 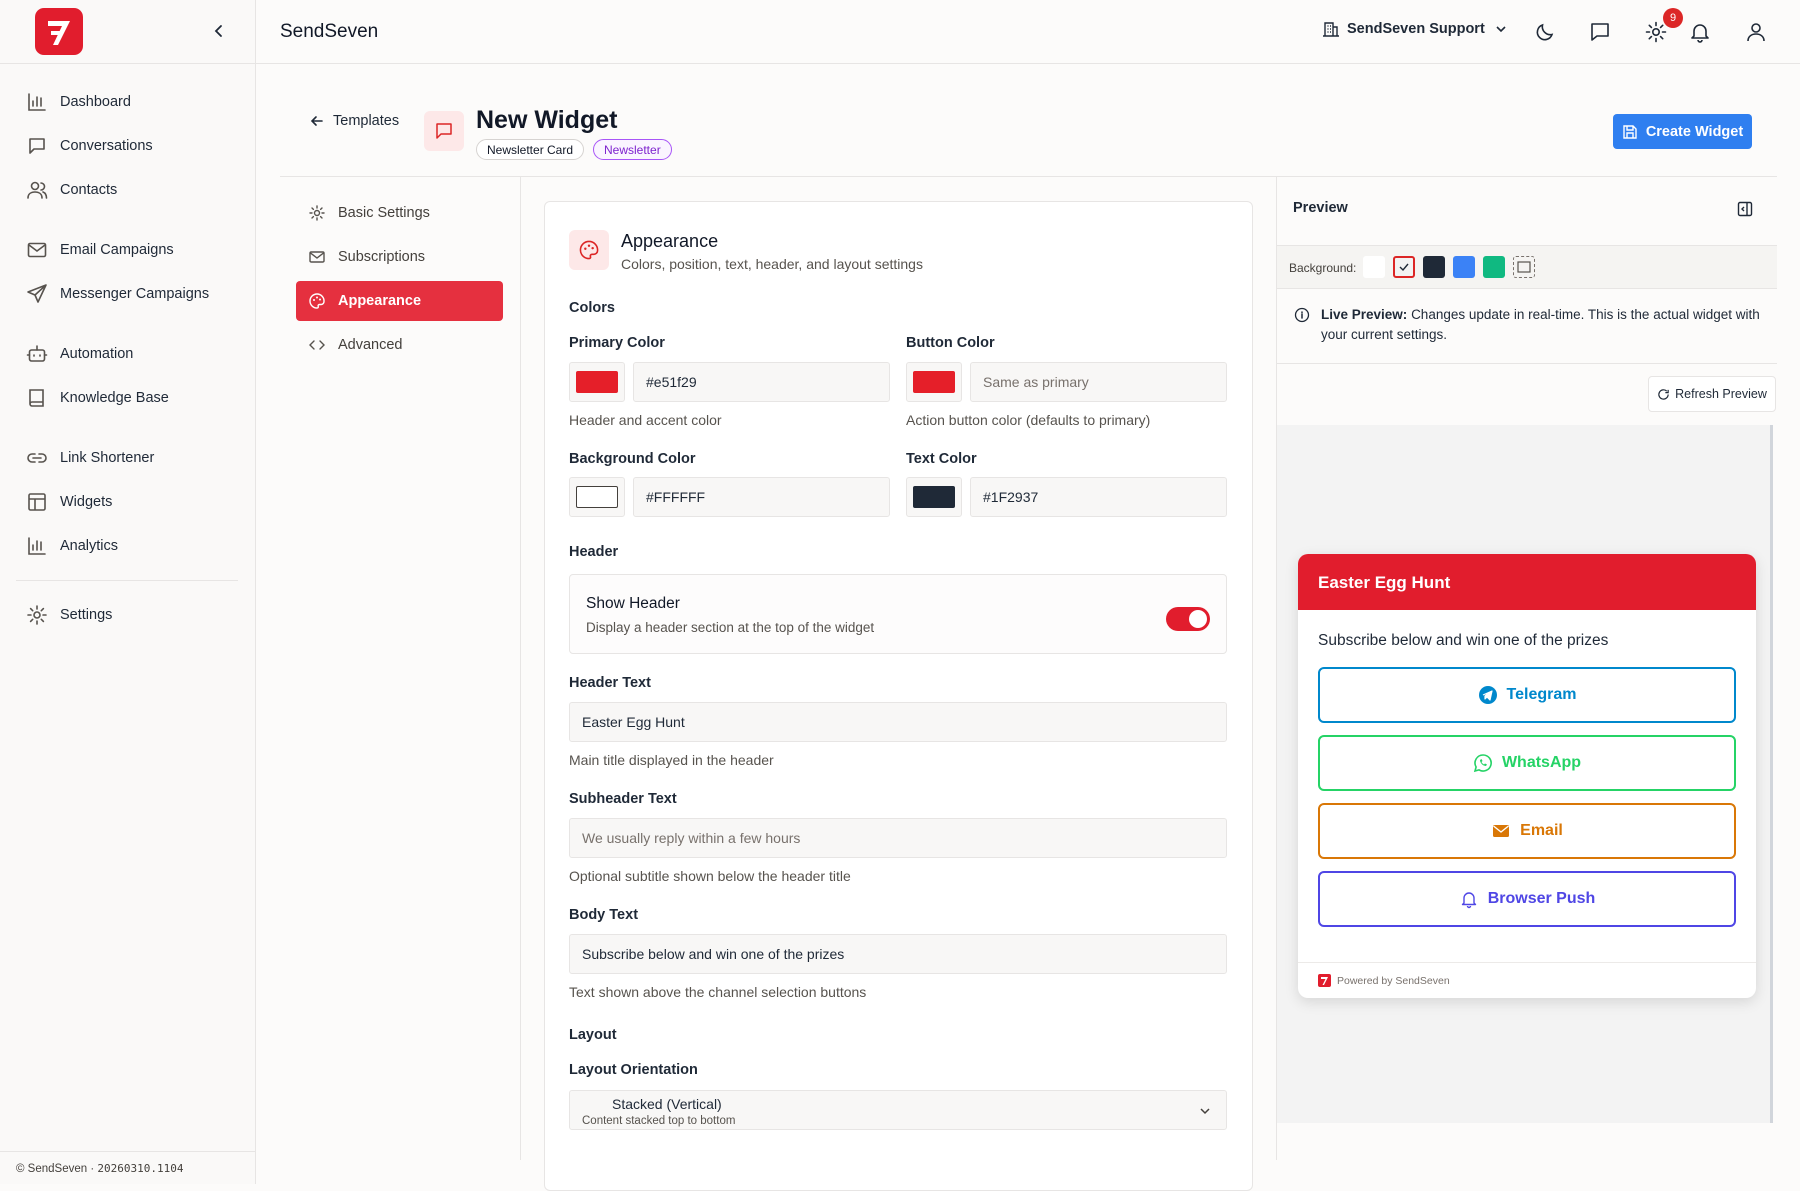 I want to click on sidebar-item-label: Knowledge Base, so click(x=114, y=398).